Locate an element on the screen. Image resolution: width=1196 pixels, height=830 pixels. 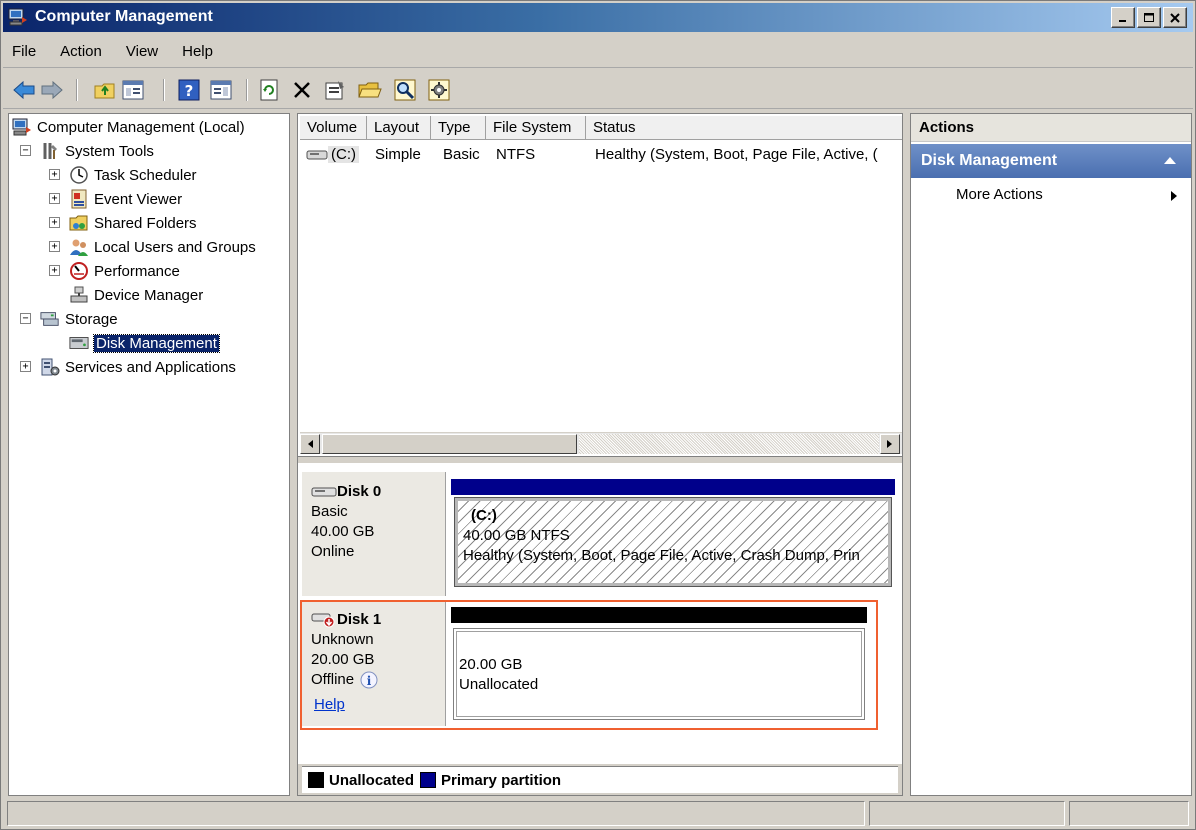
legend-swatch-unallocated is located at coordinates (316, 780).